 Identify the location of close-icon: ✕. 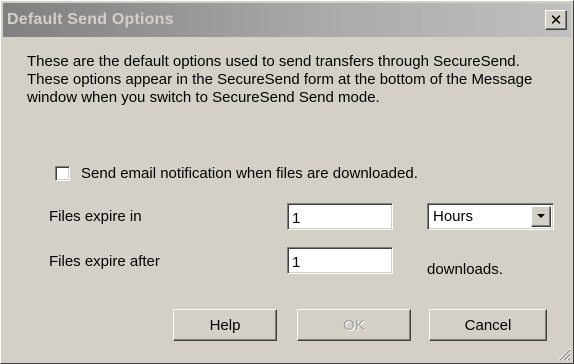
(556, 20).